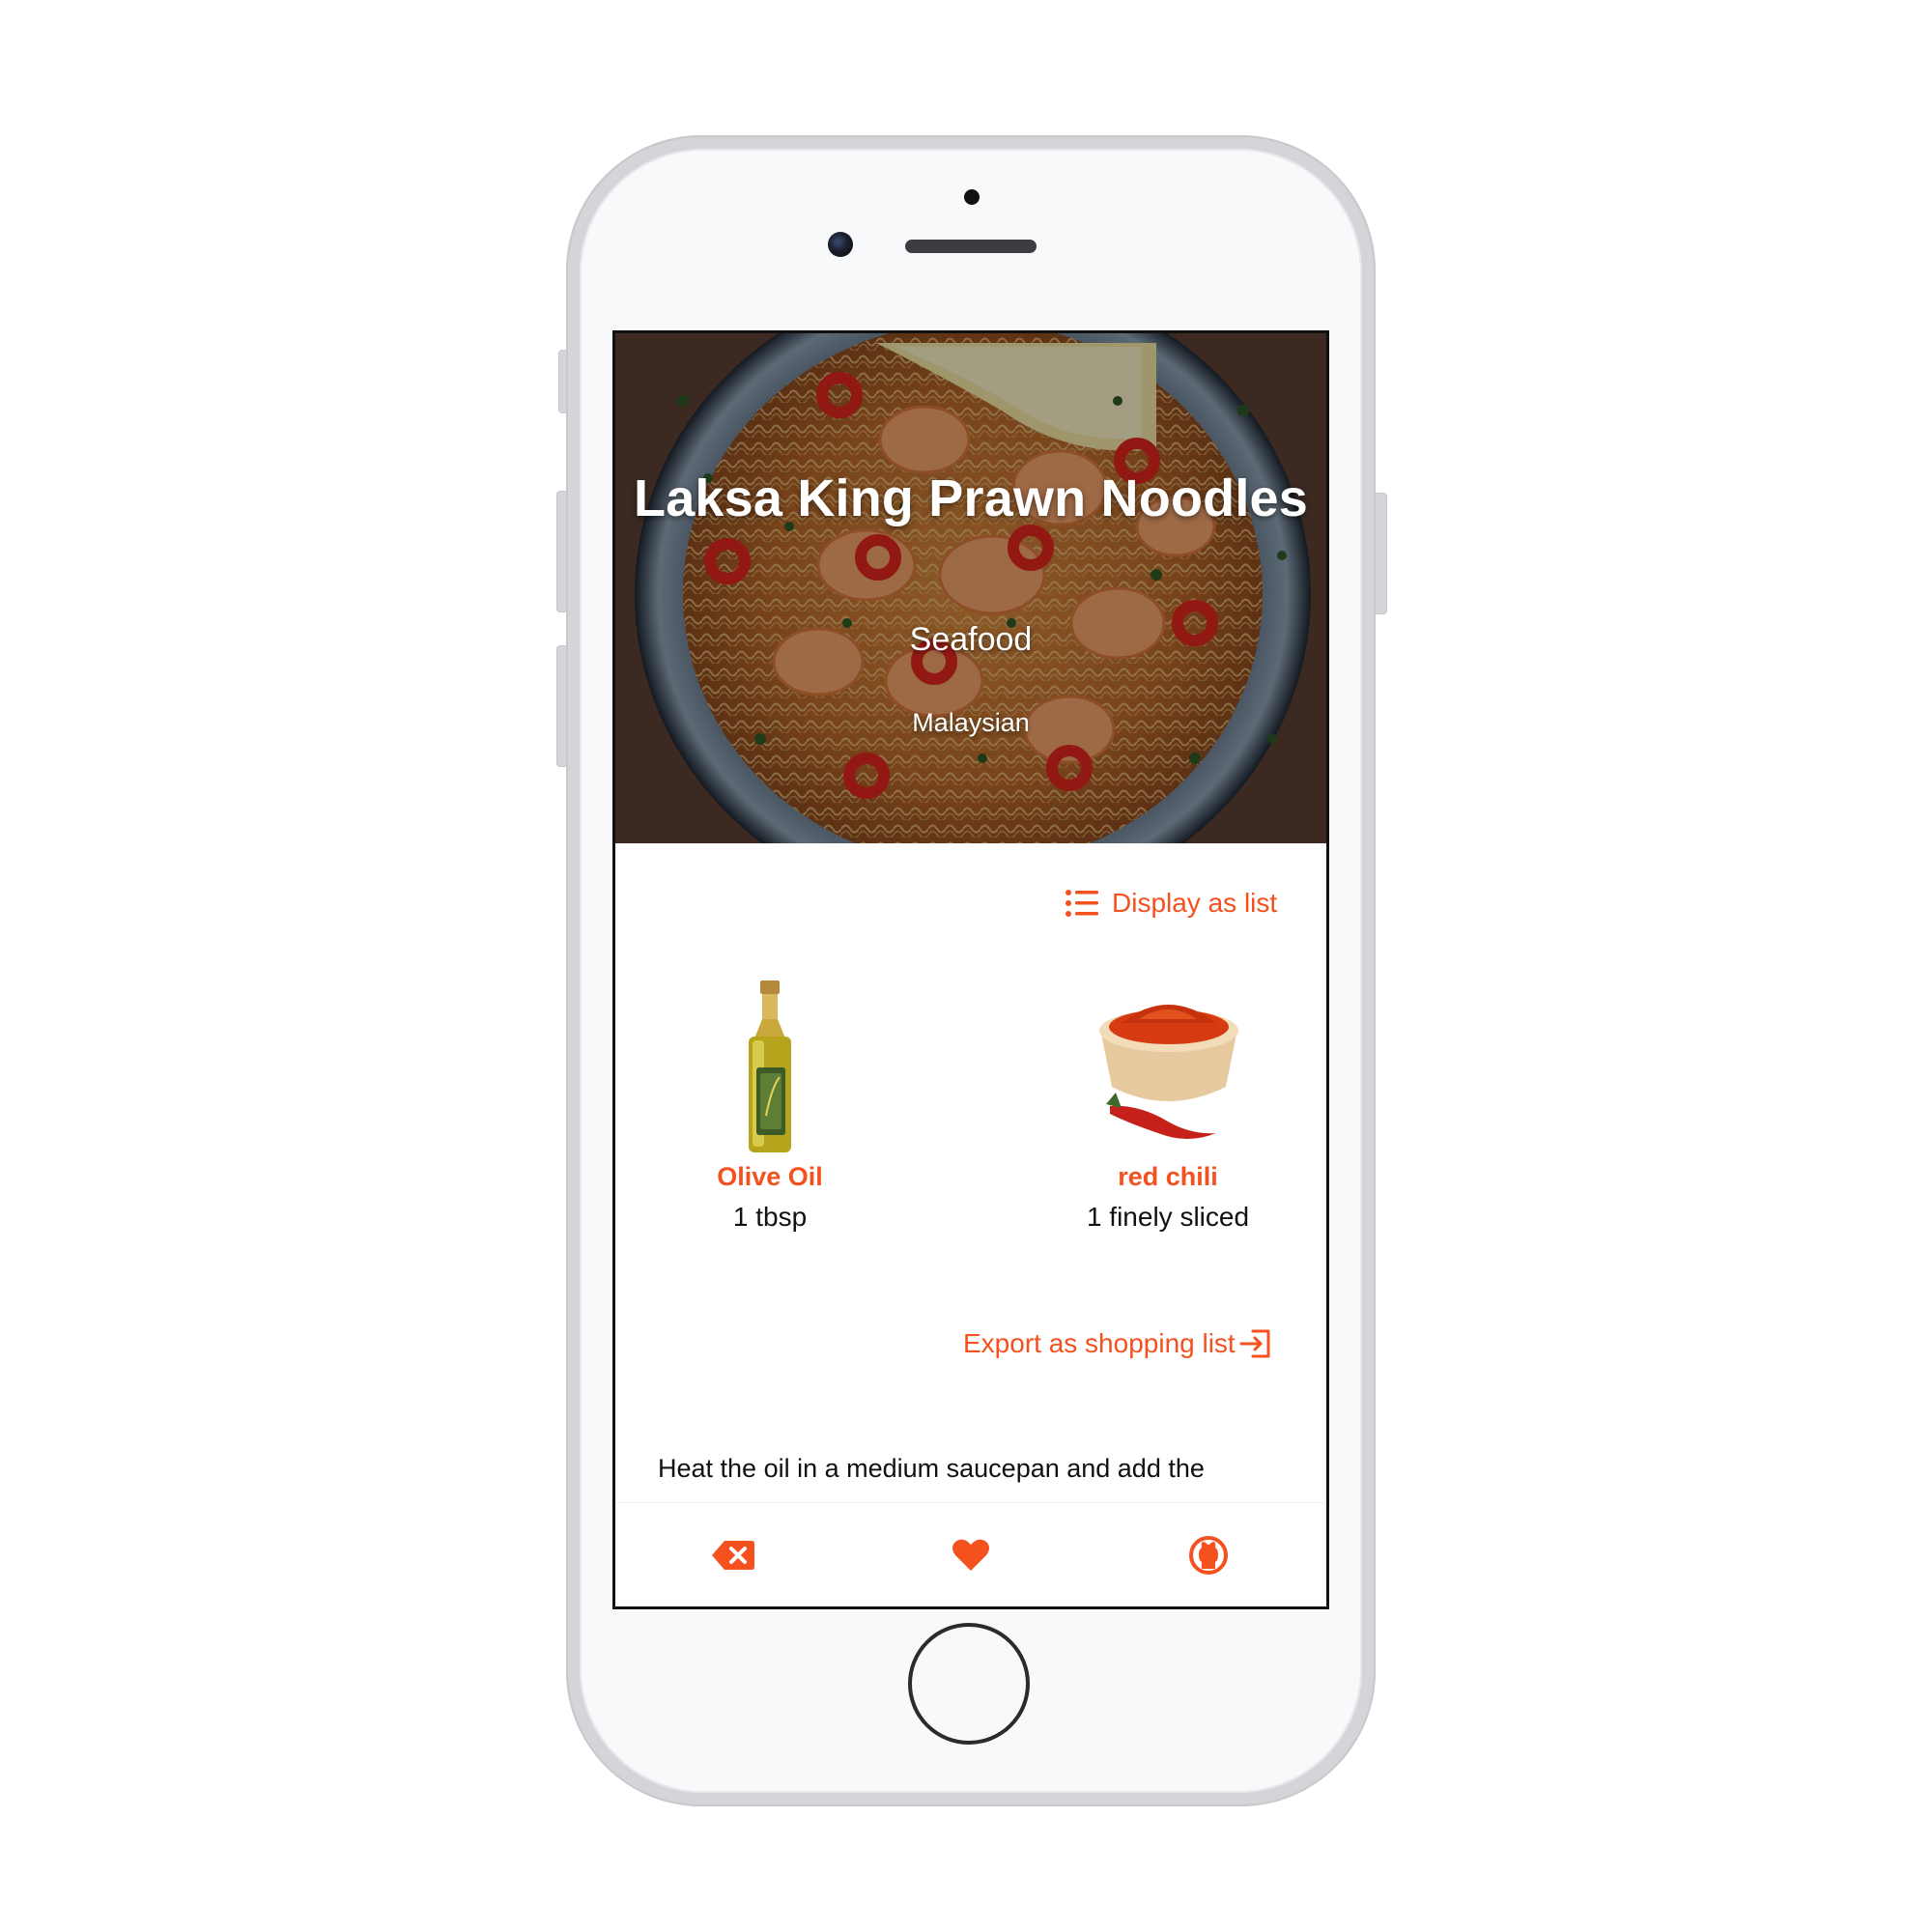 The image size is (1932, 1932). I want to click on github-icon, so click(1208, 1555).